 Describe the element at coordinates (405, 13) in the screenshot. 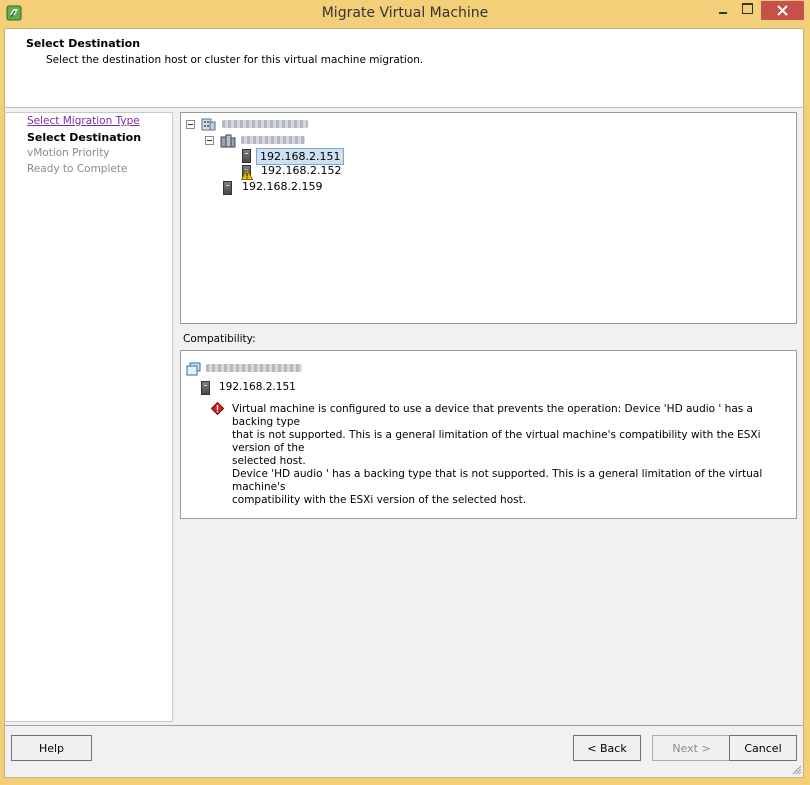

I see `window-title: Migrate Virtual Machine` at that location.